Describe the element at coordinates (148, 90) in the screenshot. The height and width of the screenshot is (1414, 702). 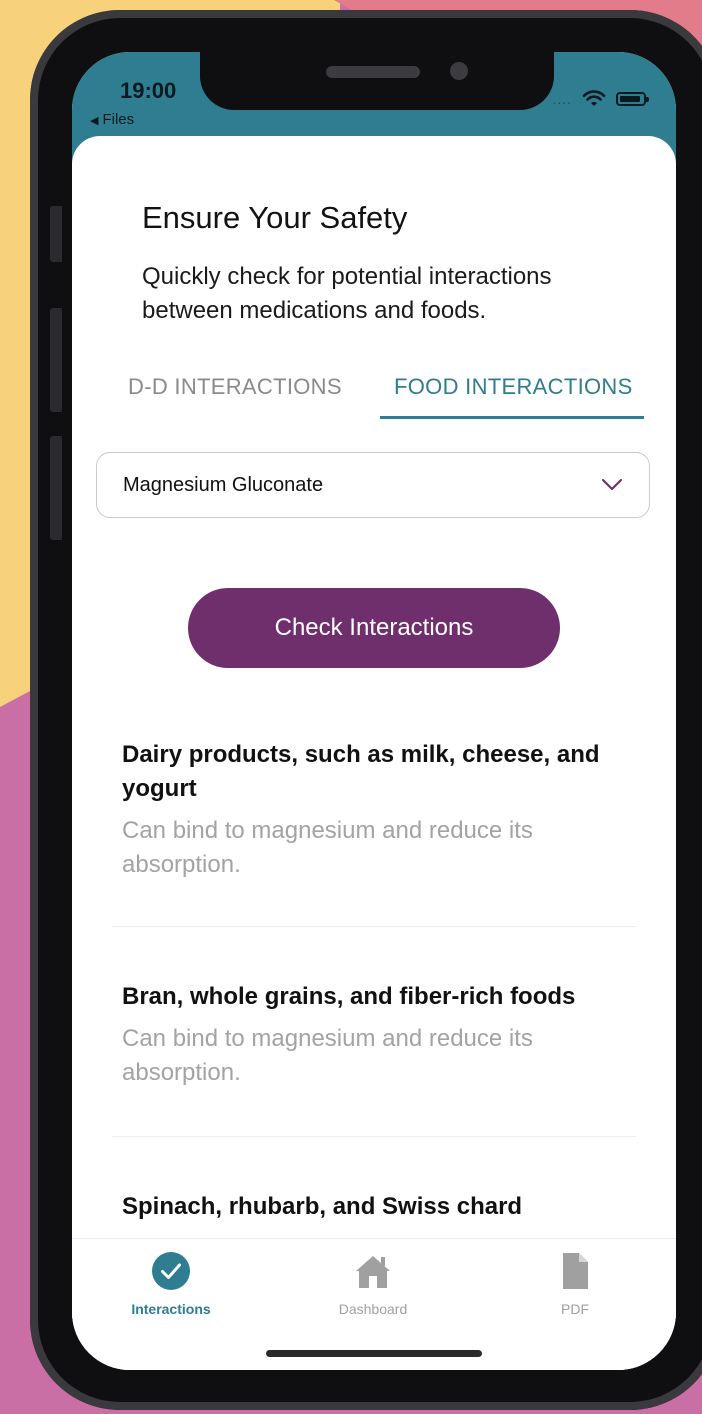
I see `status-time: 19:00` at that location.